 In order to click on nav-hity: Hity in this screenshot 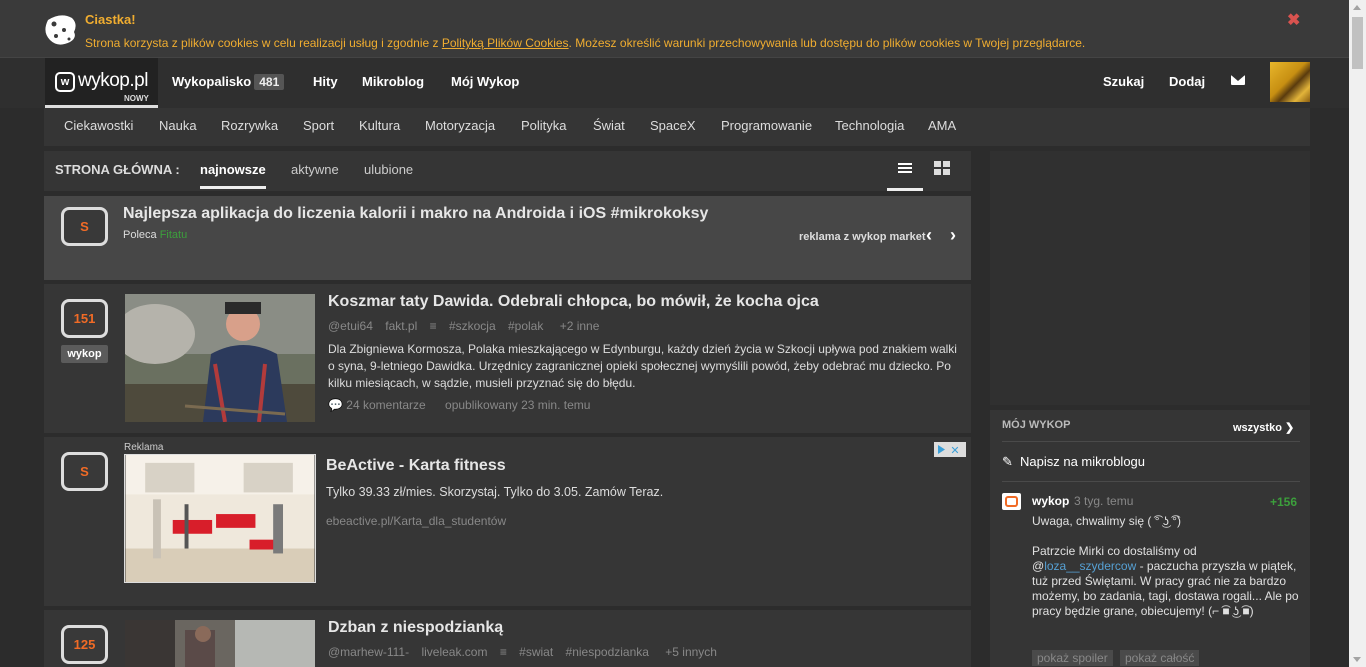, I will do `click(325, 81)`.